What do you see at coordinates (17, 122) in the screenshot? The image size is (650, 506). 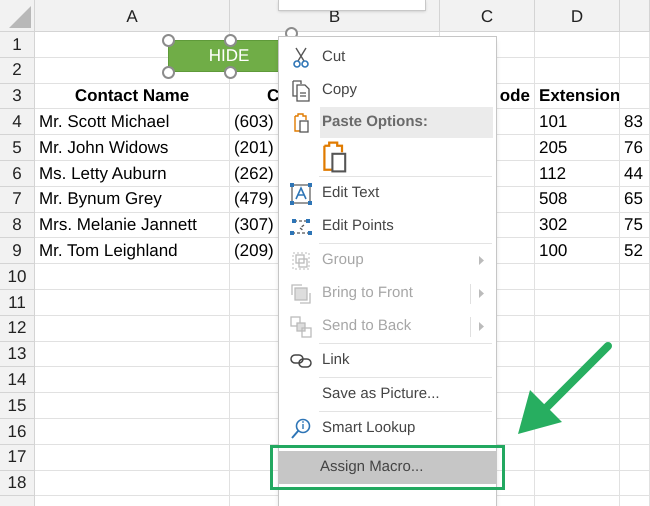 I see `row-header: 4` at bounding box center [17, 122].